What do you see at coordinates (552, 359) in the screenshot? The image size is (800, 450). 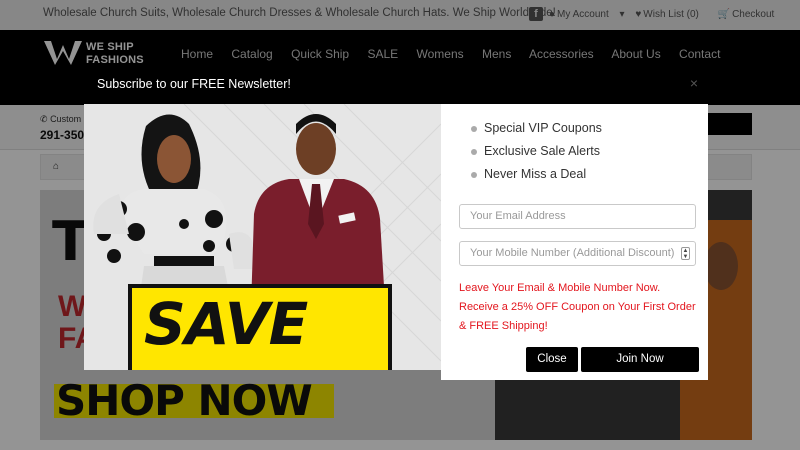 I see `close-button: Close` at bounding box center [552, 359].